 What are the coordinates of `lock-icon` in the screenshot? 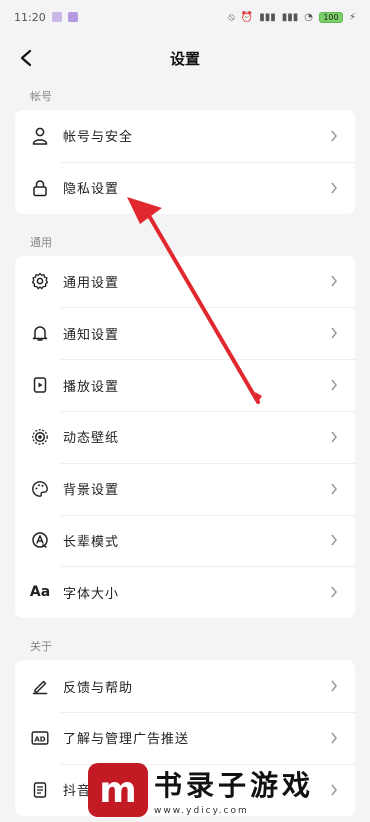 It's located at (40, 188).